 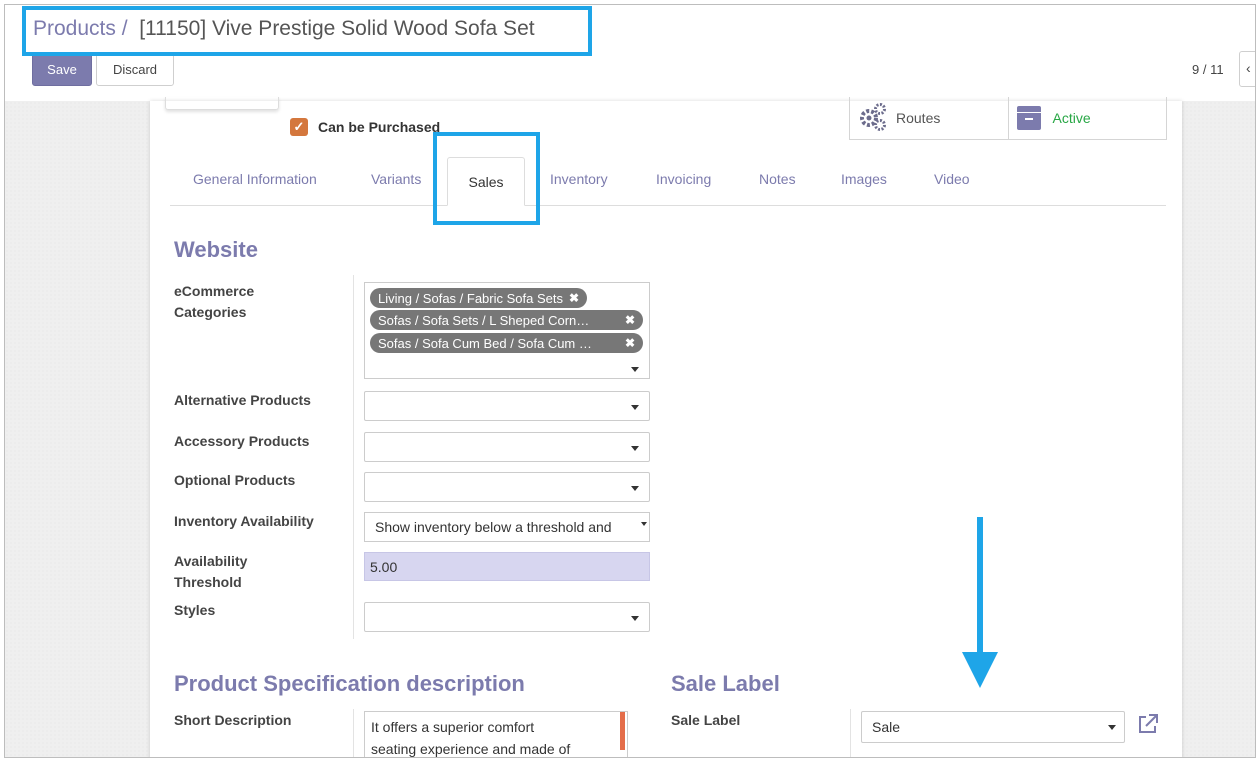 I want to click on routes-label: Routes, so click(x=918, y=118).